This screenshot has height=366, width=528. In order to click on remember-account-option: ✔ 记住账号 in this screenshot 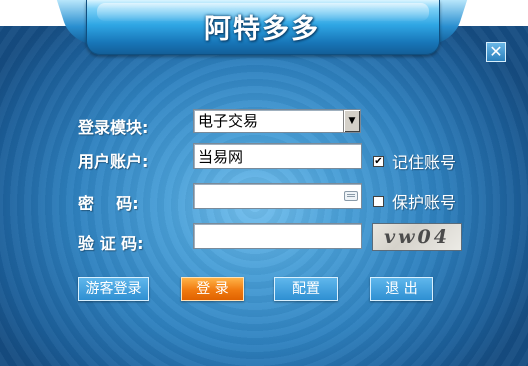, I will do `click(414, 161)`.